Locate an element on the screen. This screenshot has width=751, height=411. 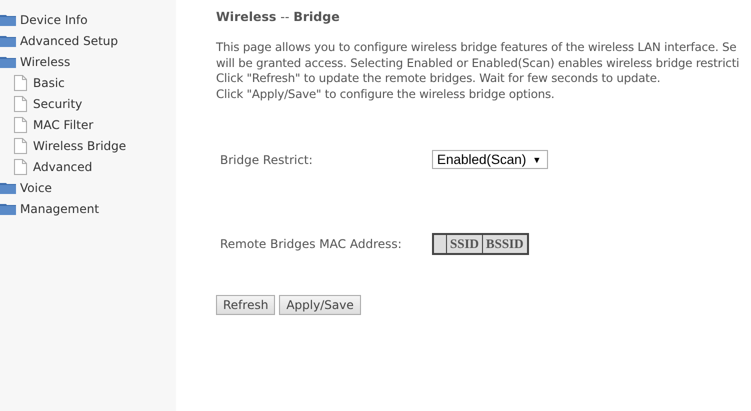
sidebar-item: Management is located at coordinates (88, 208).